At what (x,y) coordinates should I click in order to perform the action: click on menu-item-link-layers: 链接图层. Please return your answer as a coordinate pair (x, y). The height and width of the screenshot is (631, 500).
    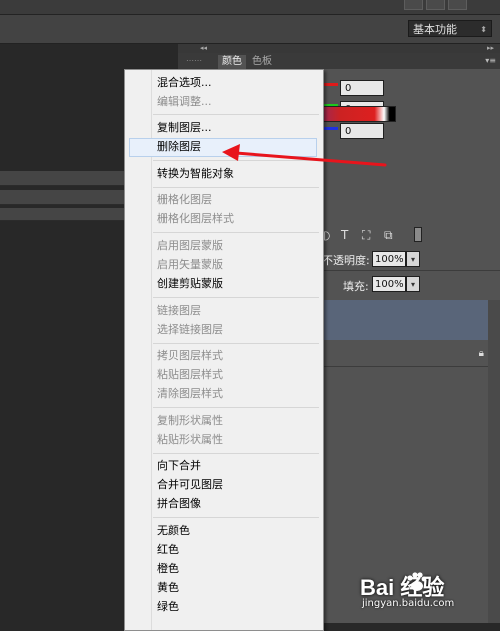
    Looking at the image, I should click on (179, 310).